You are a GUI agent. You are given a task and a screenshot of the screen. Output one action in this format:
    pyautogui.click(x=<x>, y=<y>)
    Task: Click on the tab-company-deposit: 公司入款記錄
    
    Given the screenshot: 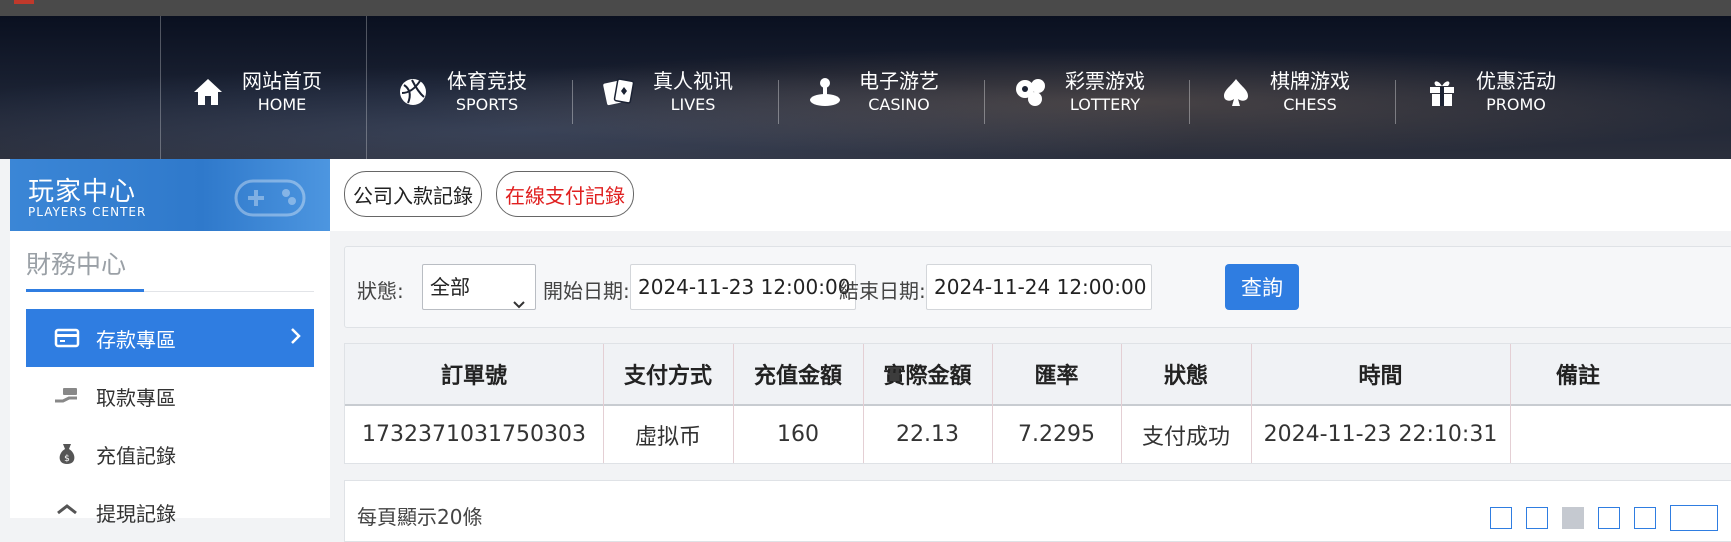 What is the action you would take?
    pyautogui.click(x=413, y=194)
    